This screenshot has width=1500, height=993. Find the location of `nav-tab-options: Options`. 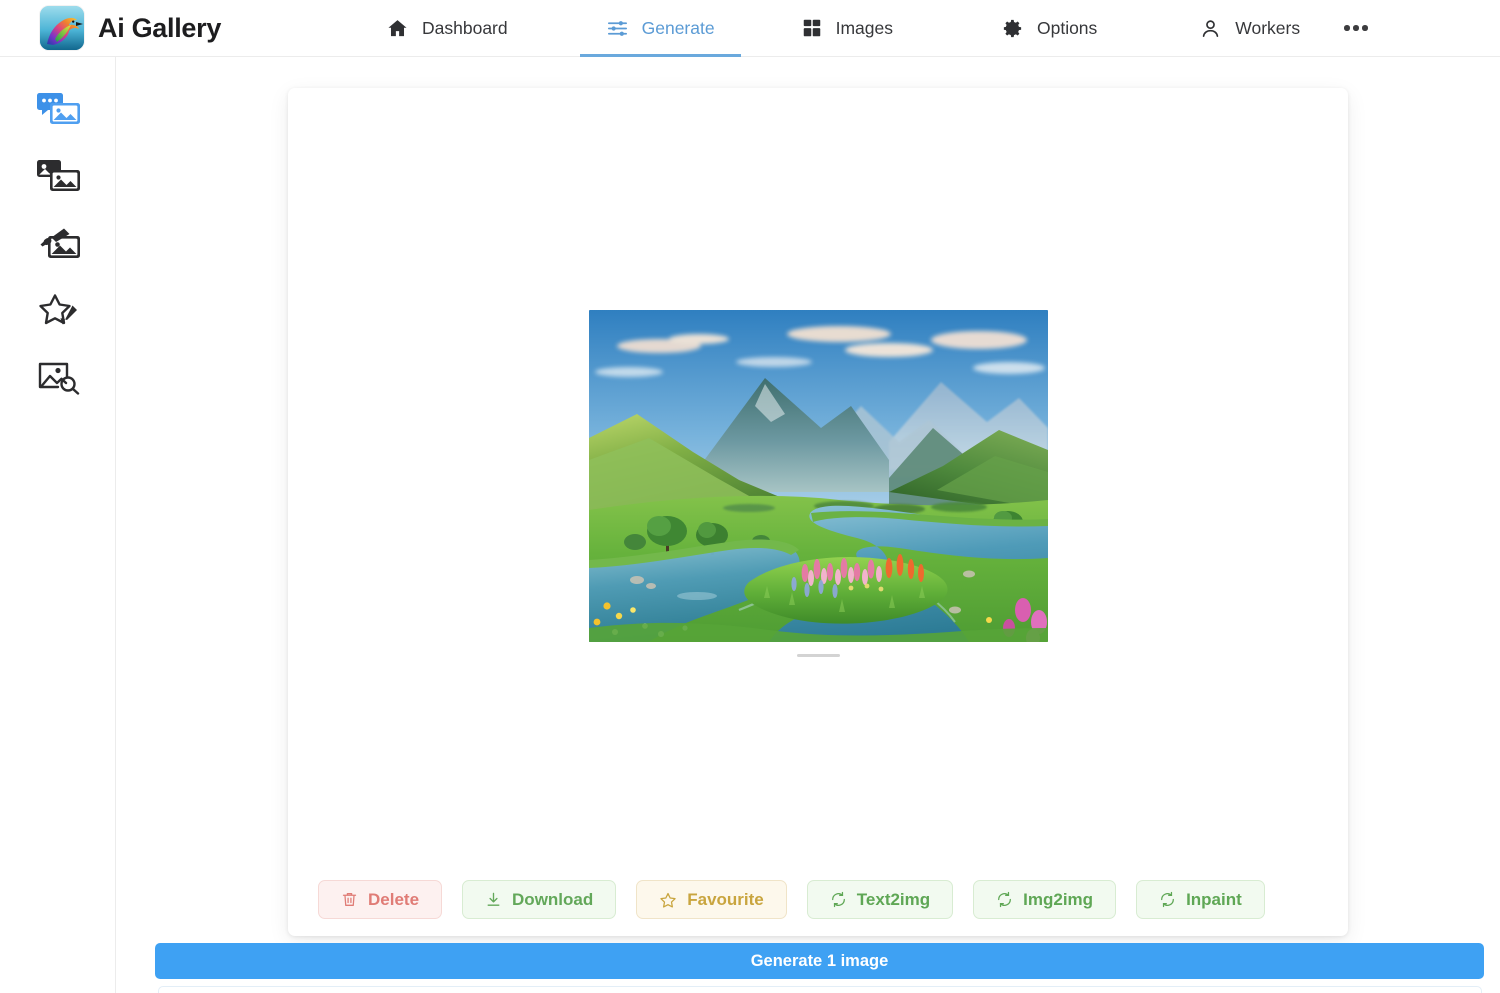

nav-tab-options: Options is located at coordinates (1049, 28).